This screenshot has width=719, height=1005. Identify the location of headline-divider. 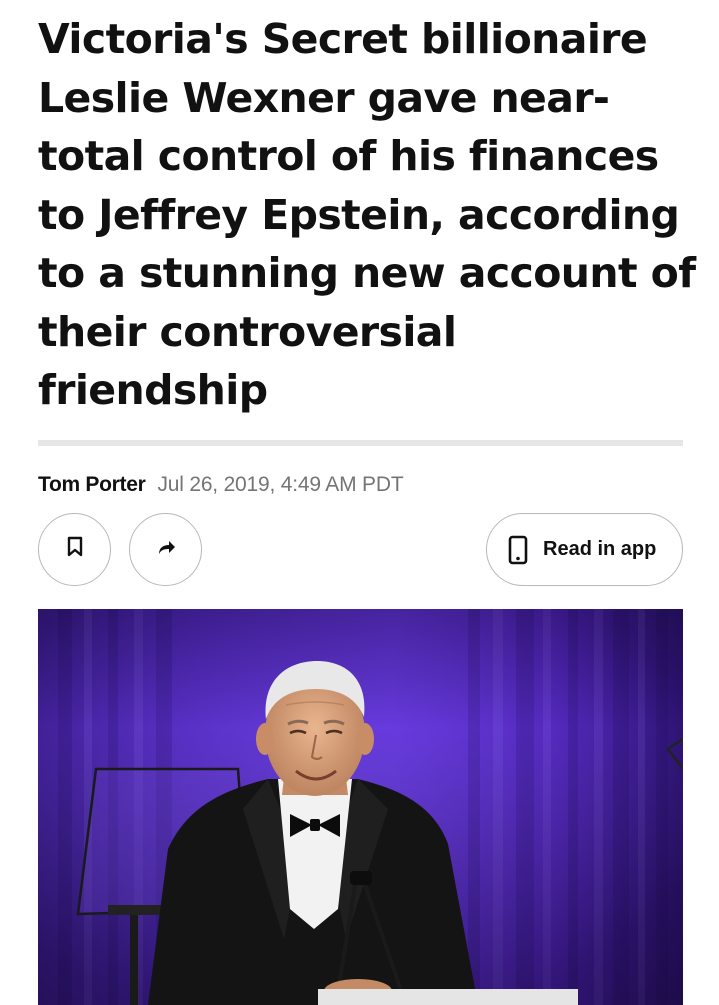
(360, 443).